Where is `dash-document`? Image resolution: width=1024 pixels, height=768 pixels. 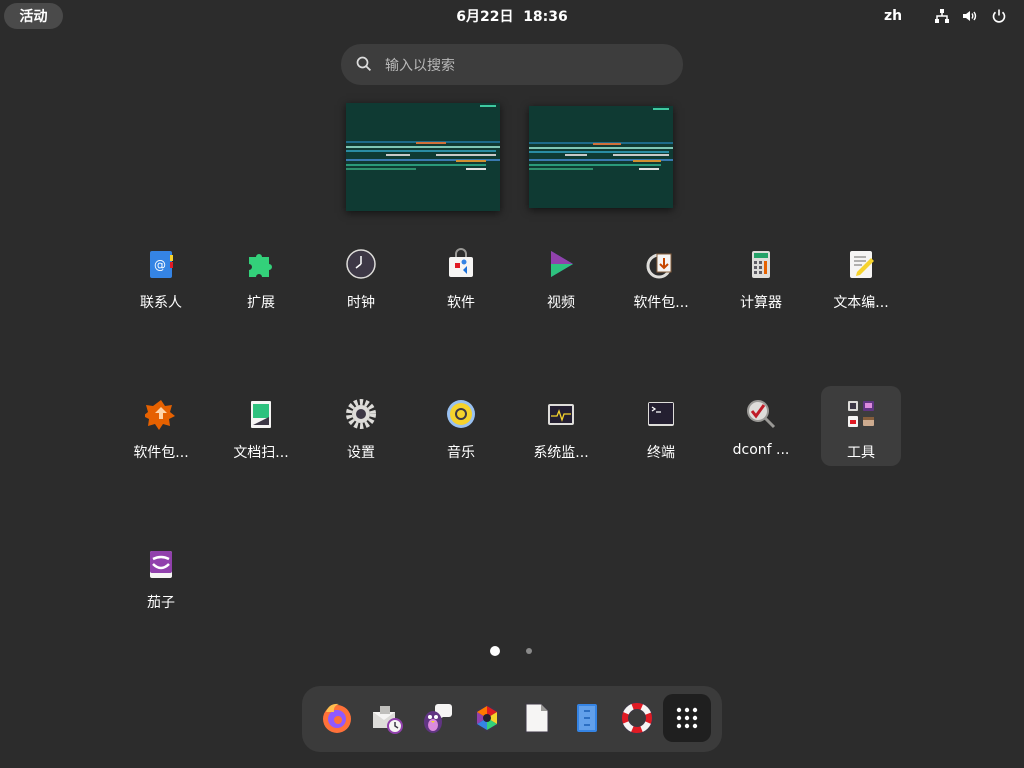 dash-document is located at coordinates (537, 718).